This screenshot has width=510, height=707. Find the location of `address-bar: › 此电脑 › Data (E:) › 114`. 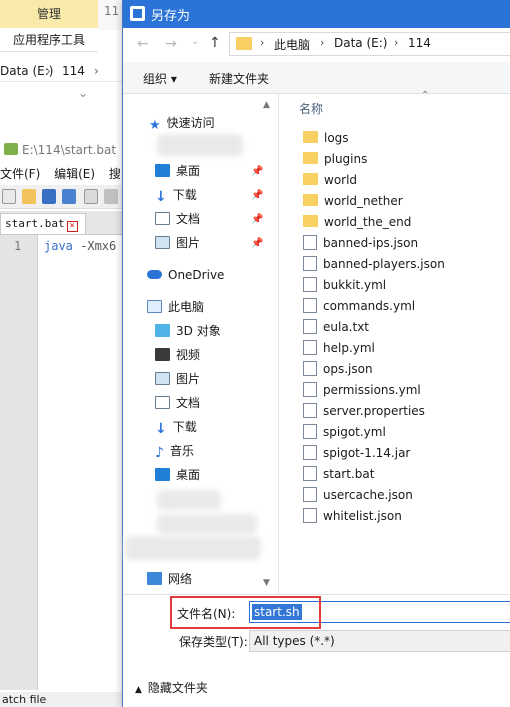

address-bar: › 此电脑 › Data (E:) › 114 is located at coordinates (369, 44).